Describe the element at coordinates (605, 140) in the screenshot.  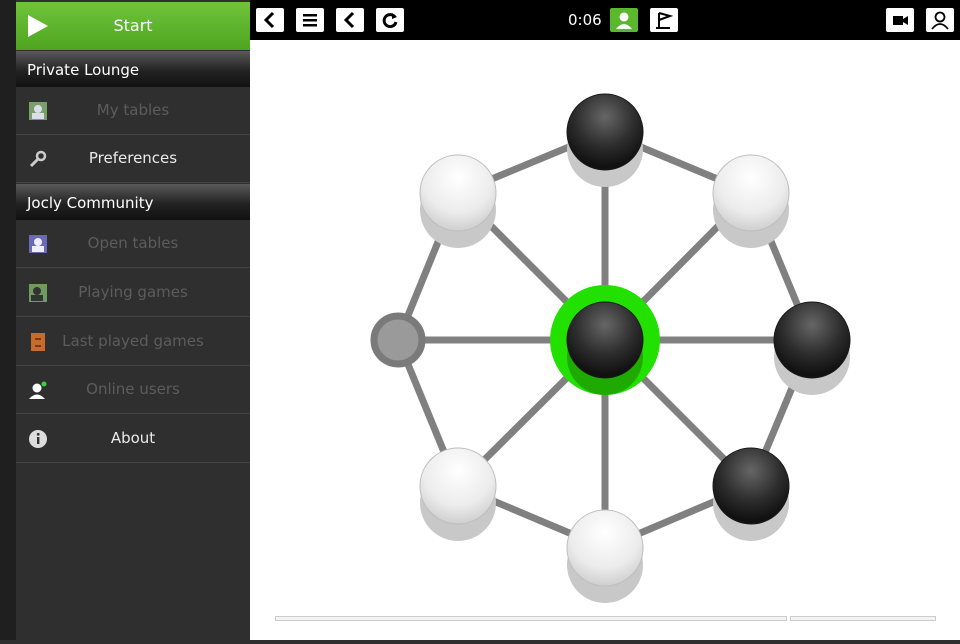
I see `piece-top` at that location.